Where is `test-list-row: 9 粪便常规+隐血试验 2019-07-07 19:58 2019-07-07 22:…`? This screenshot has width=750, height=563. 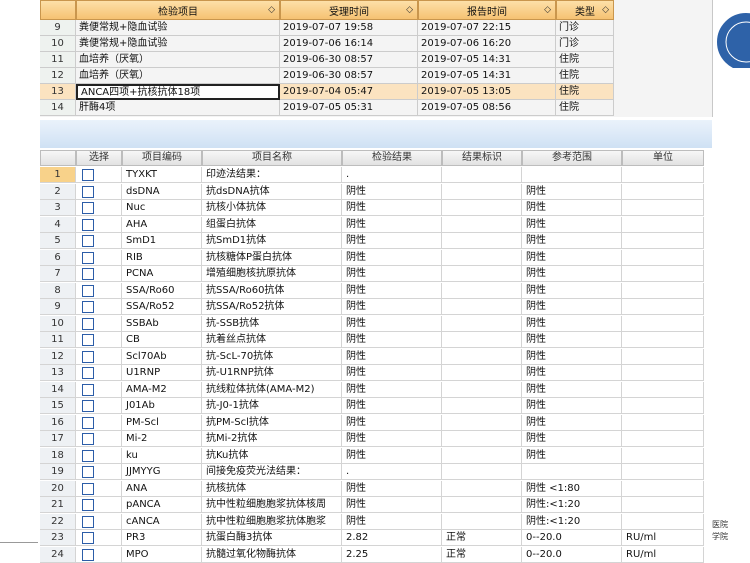 test-list-row: 9 粪便常规+隐血试验 2019-07-07 19:58 2019-07-07 22:… is located at coordinates (327, 28).